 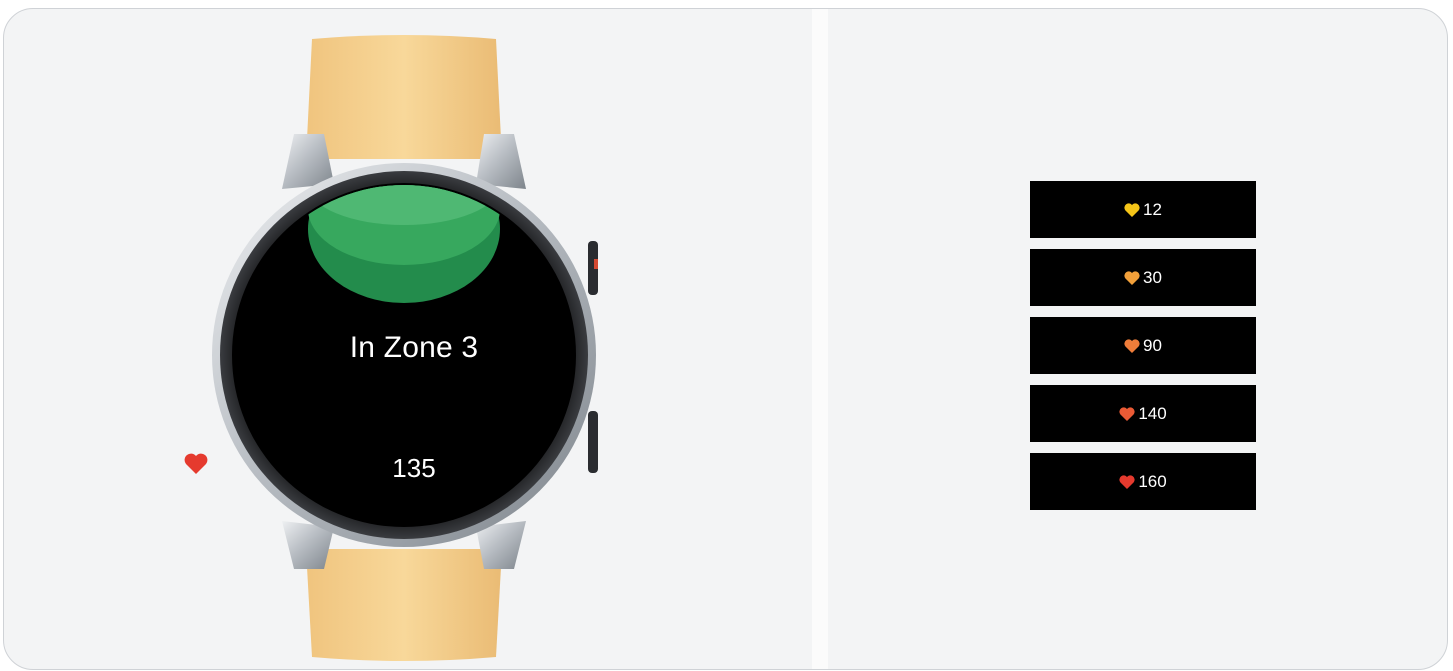 What do you see at coordinates (1152, 413) in the screenshot?
I see `zone-value: 140` at bounding box center [1152, 413].